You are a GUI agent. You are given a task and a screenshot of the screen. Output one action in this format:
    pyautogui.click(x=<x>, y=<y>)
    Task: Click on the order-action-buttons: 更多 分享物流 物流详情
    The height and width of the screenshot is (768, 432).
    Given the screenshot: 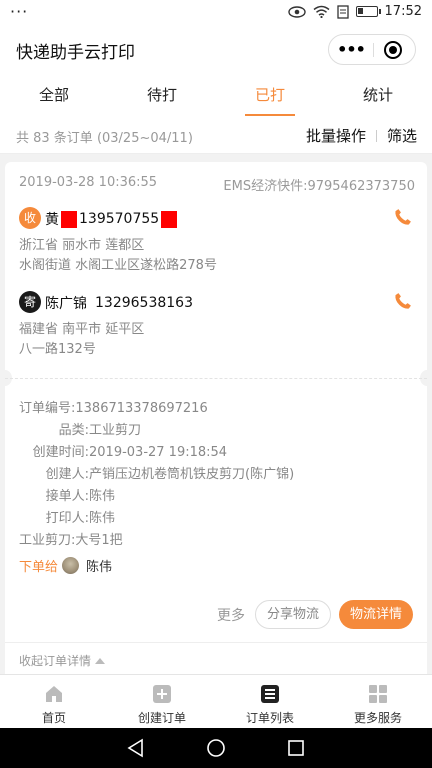 What is the action you would take?
    pyautogui.click(x=315, y=614)
    